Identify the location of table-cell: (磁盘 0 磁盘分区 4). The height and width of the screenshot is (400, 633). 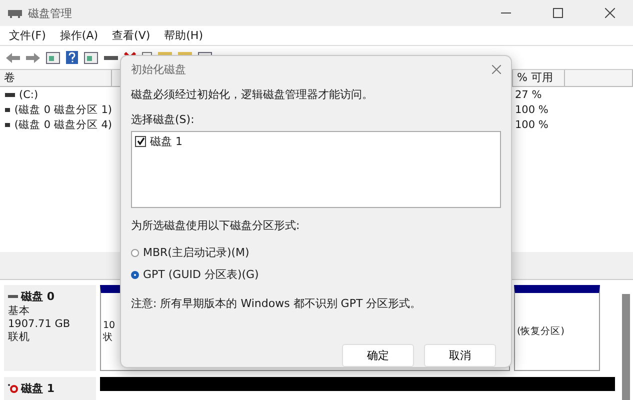
(63, 125).